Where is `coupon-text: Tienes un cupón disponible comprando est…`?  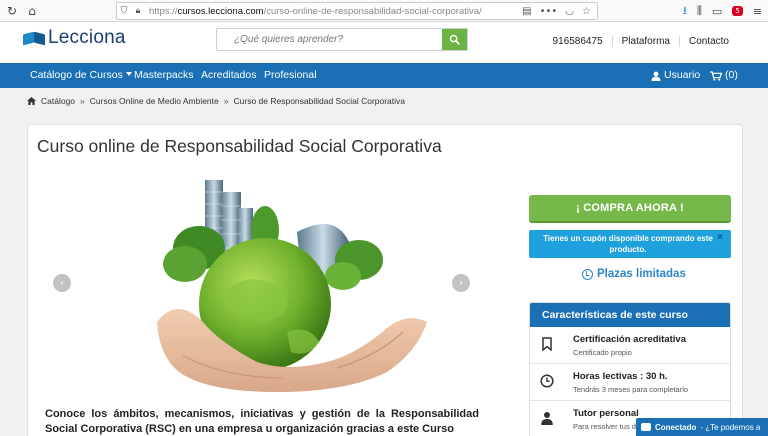 coupon-text: Tienes un cupón disponible comprando est… is located at coordinates (628, 244).